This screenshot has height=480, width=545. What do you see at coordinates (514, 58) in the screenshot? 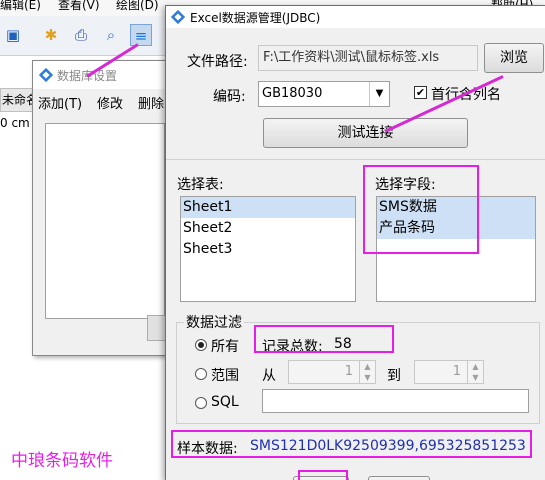
I see `browse-button: 浏览` at bounding box center [514, 58].